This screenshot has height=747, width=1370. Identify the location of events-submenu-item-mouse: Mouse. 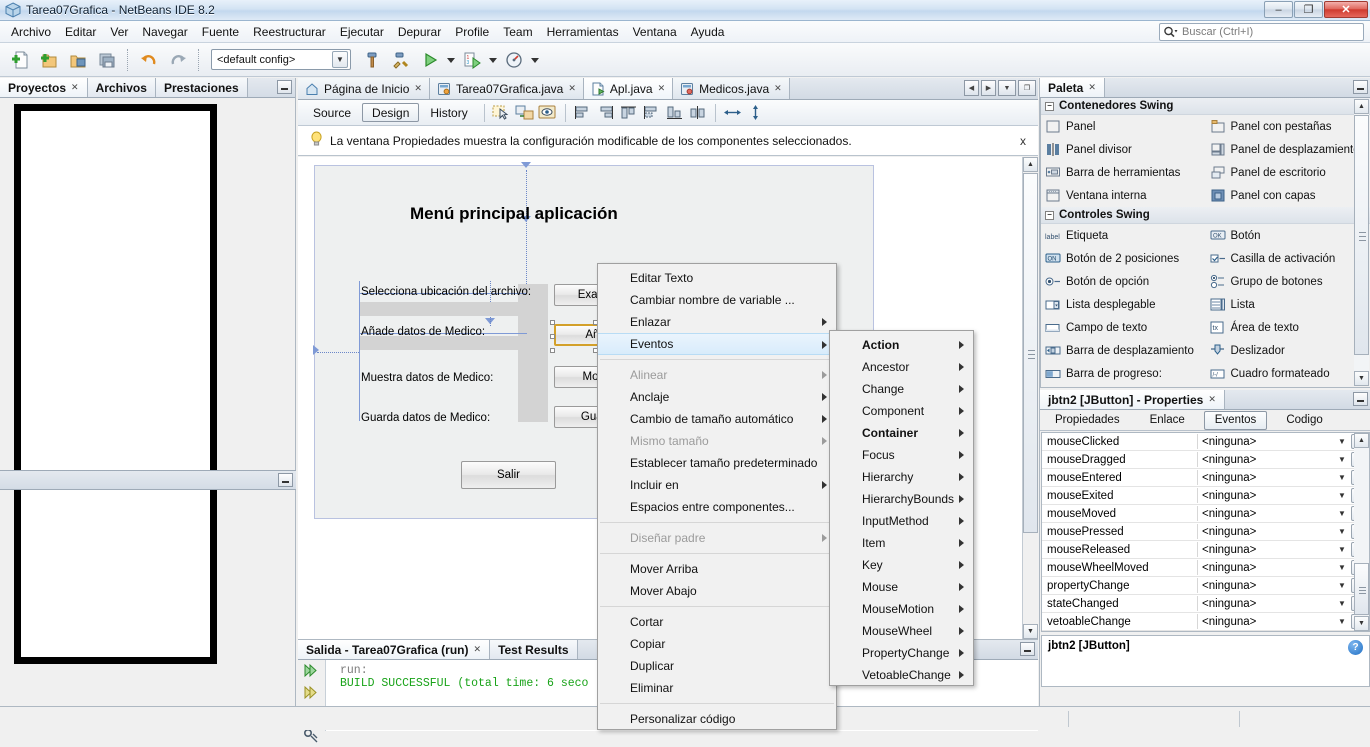
(901, 587).